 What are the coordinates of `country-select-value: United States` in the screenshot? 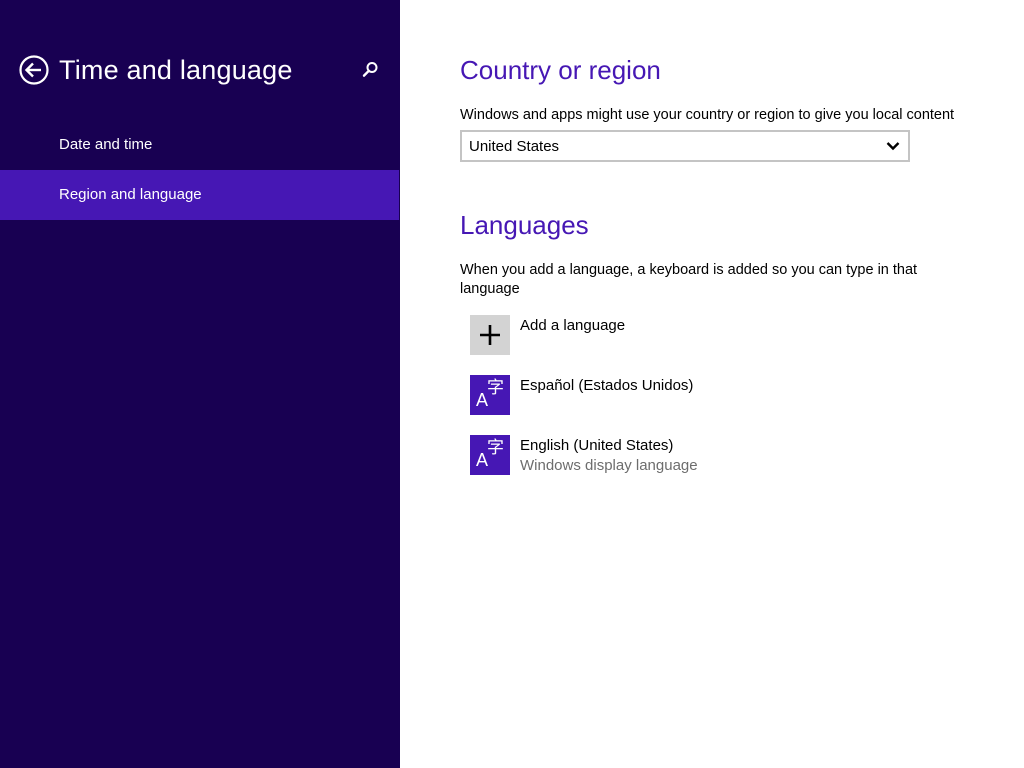 It's located at (514, 146).